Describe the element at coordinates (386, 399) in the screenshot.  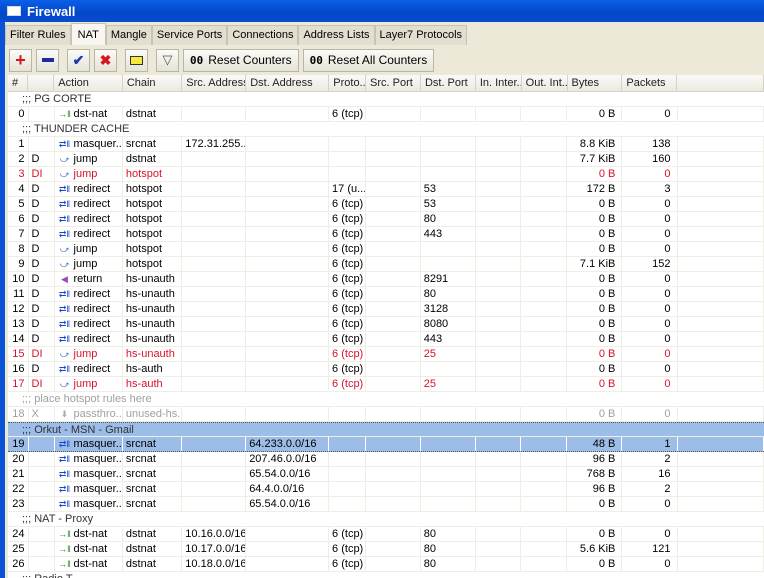
I see `comment-row: ;;; place hotspot rules here` at that location.